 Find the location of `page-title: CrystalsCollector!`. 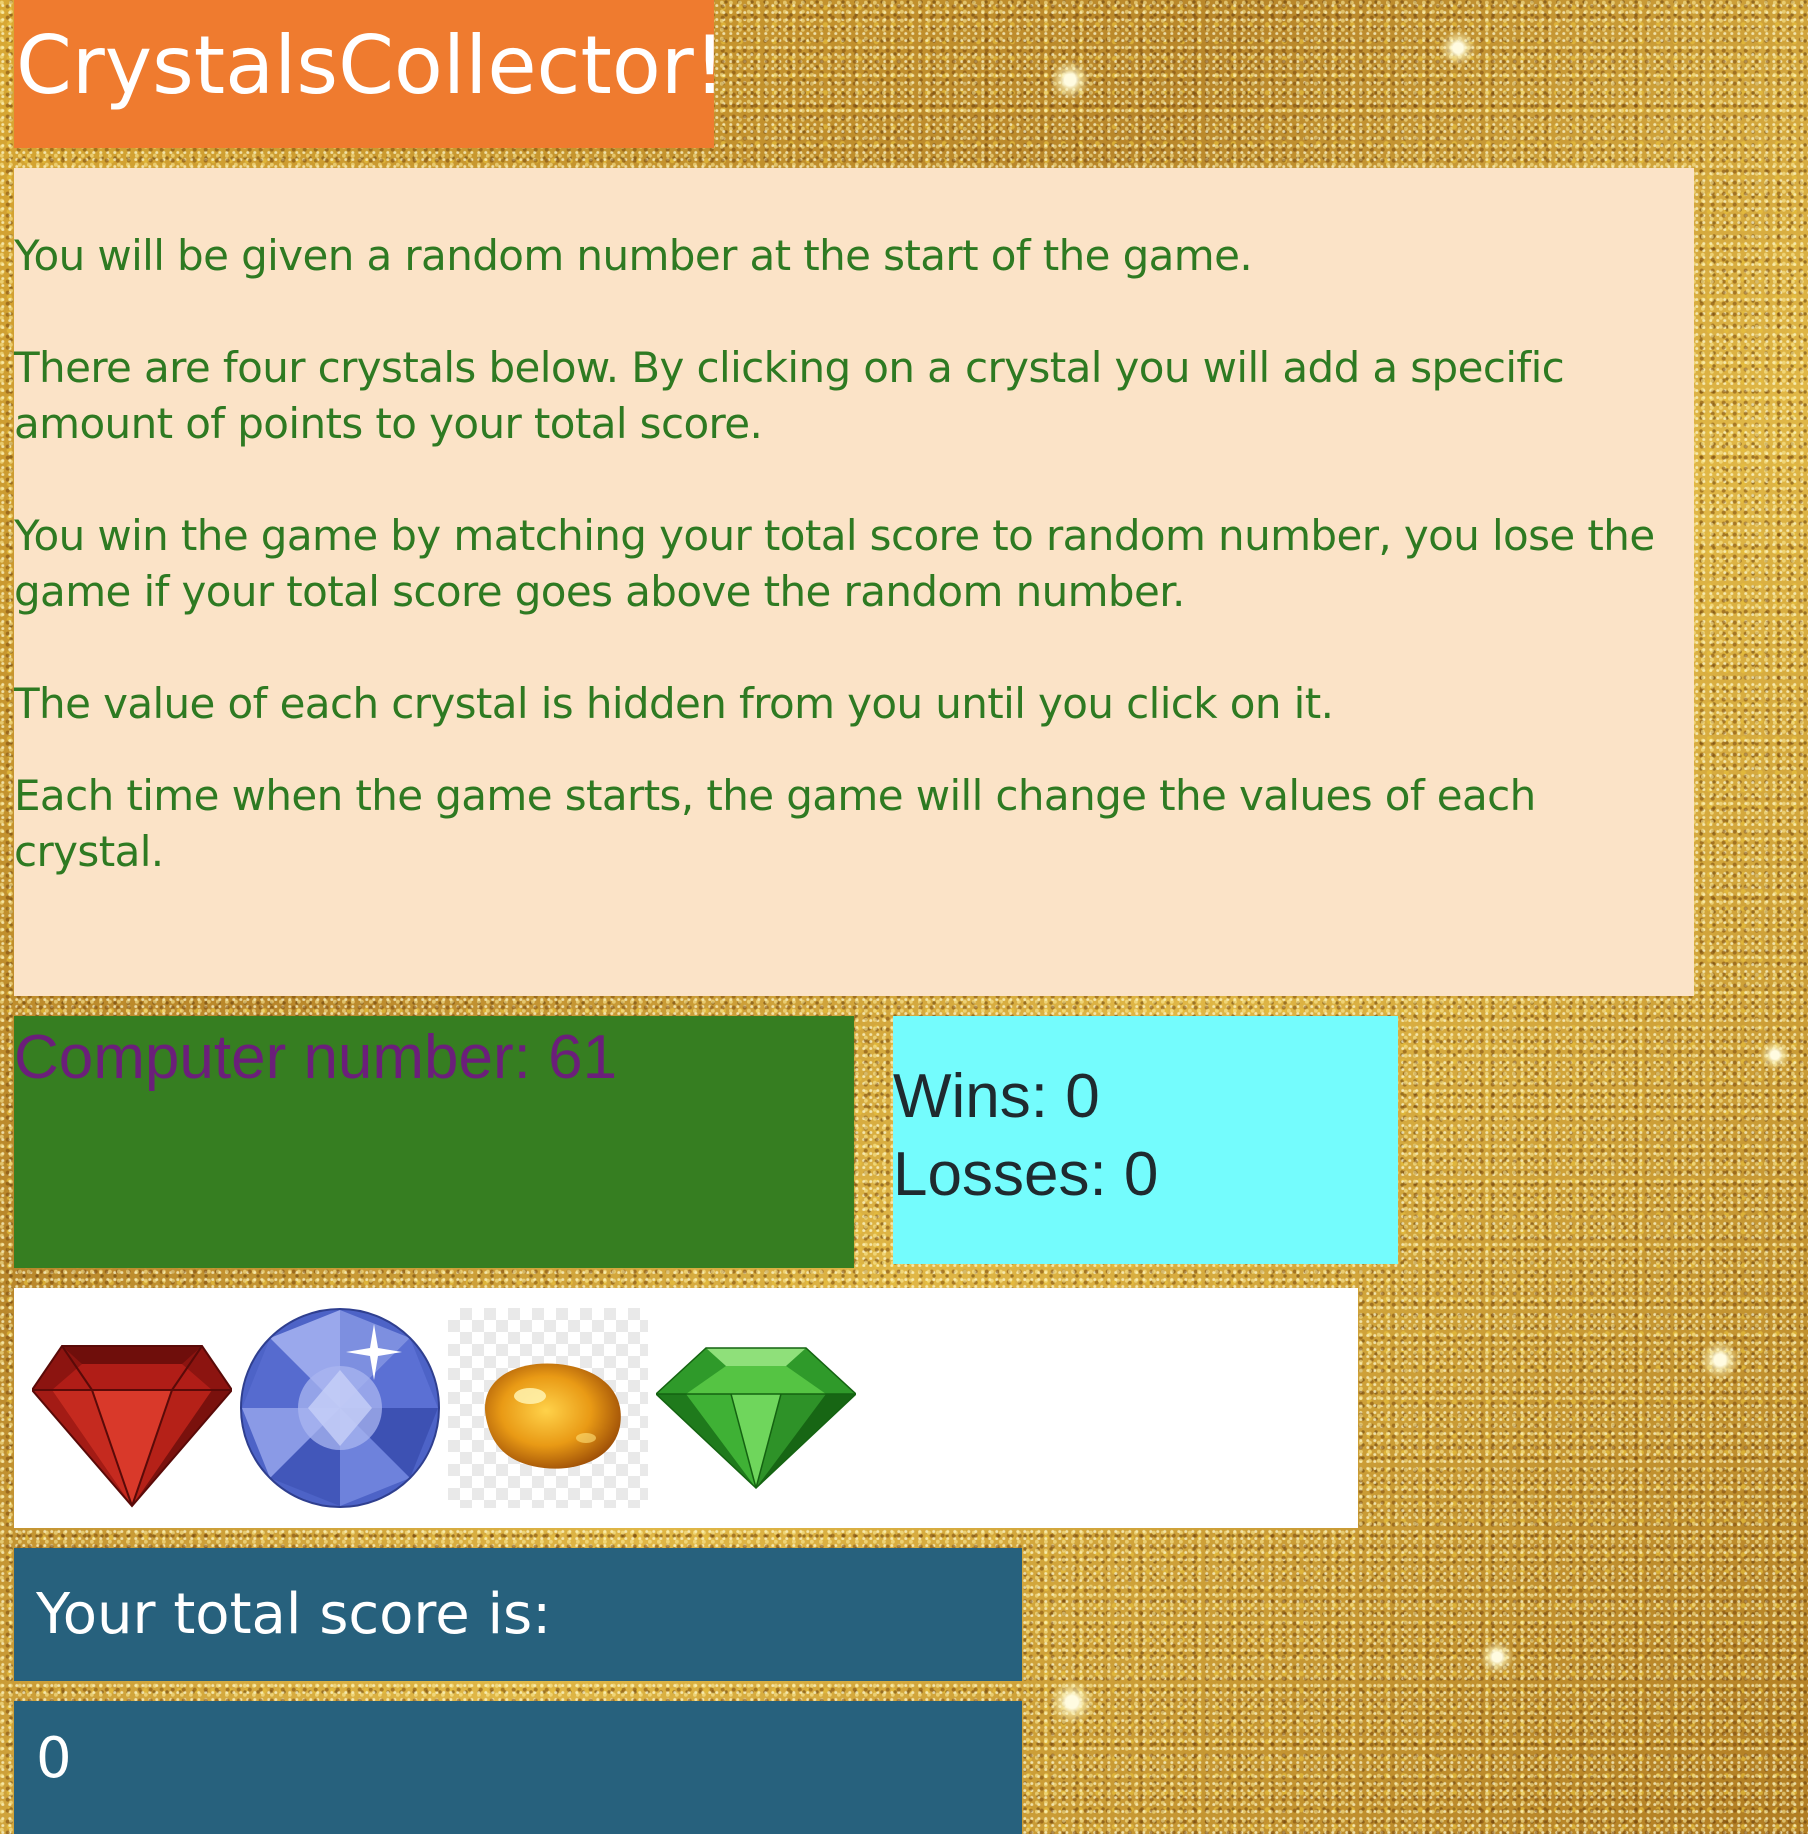

page-title: CrystalsCollector! is located at coordinates (370, 74).